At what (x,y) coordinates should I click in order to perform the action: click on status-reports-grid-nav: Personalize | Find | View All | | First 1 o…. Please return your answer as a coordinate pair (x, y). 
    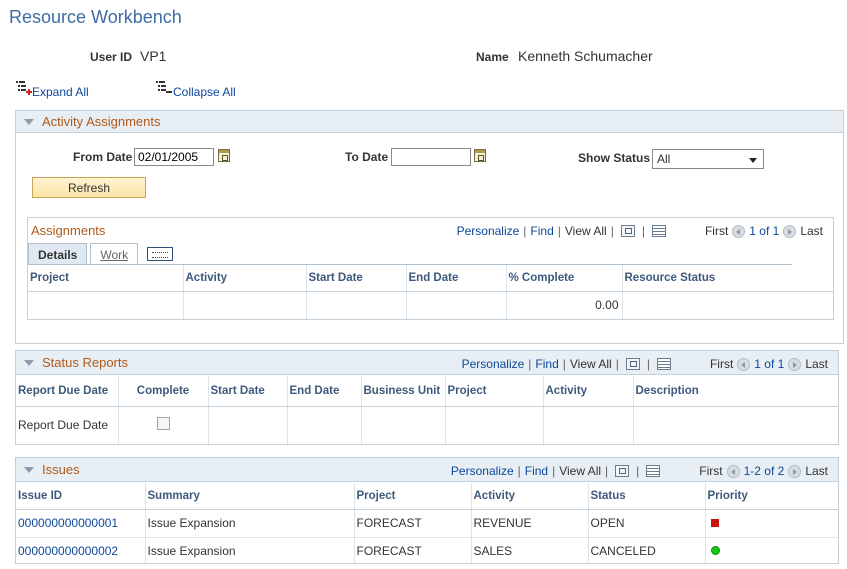
    Looking at the image, I should click on (644, 364).